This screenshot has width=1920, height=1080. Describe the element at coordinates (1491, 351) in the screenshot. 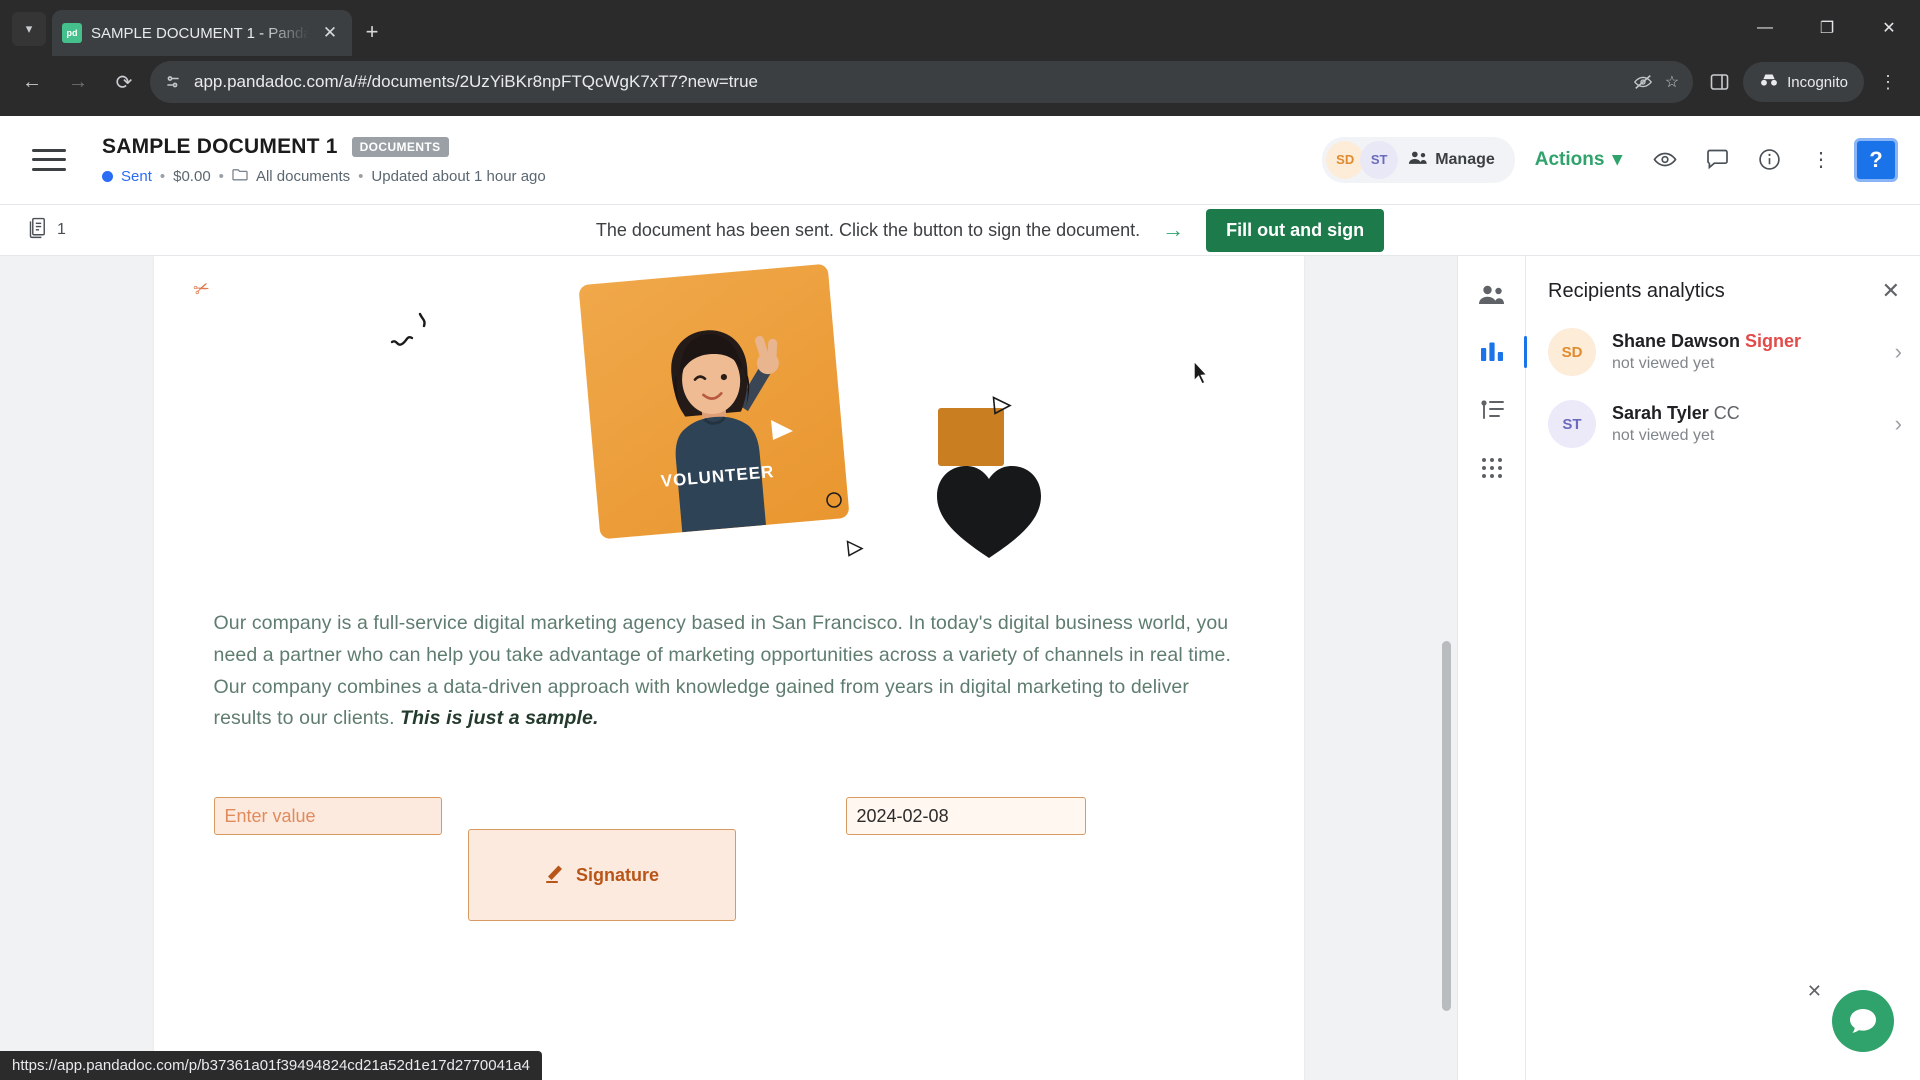

I see `bar-chart-icon` at that location.